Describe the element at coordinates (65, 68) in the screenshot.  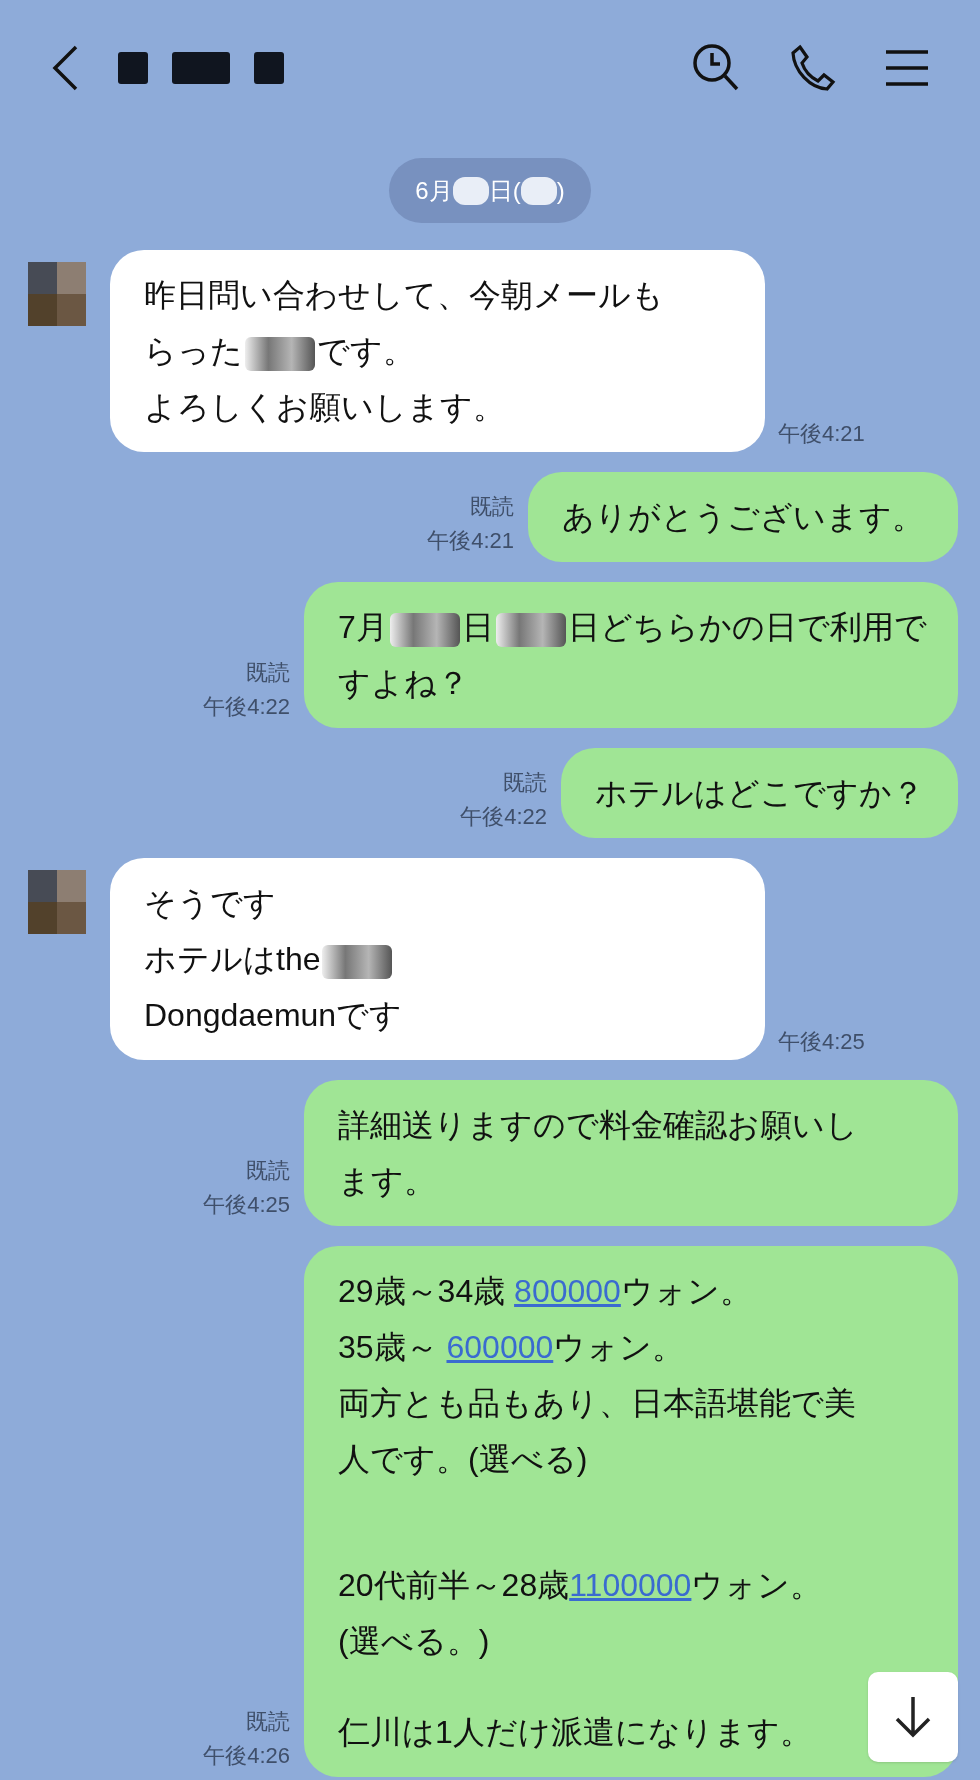
I see `back-icon` at that location.